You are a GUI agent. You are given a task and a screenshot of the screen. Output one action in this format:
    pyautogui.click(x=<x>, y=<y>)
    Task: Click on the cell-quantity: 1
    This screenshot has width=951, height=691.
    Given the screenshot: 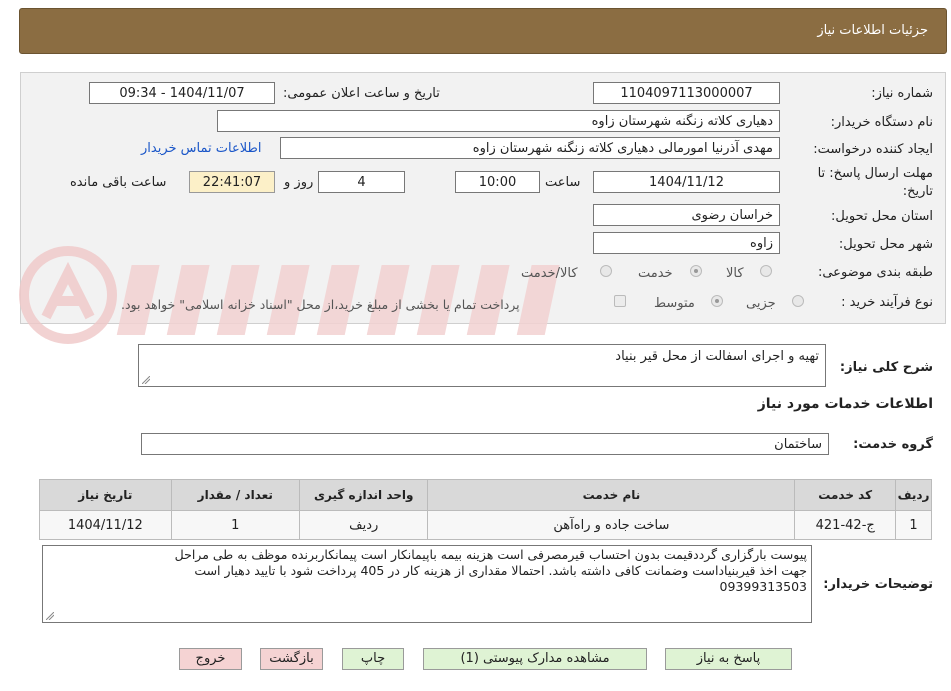 What is the action you would take?
    pyautogui.click(x=235, y=525)
    